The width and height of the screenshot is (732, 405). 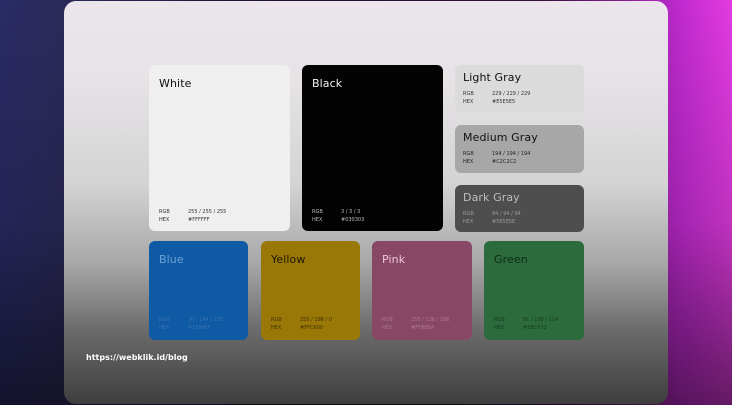 I want to click on hex-value: #E5E5E5, so click(x=504, y=102).